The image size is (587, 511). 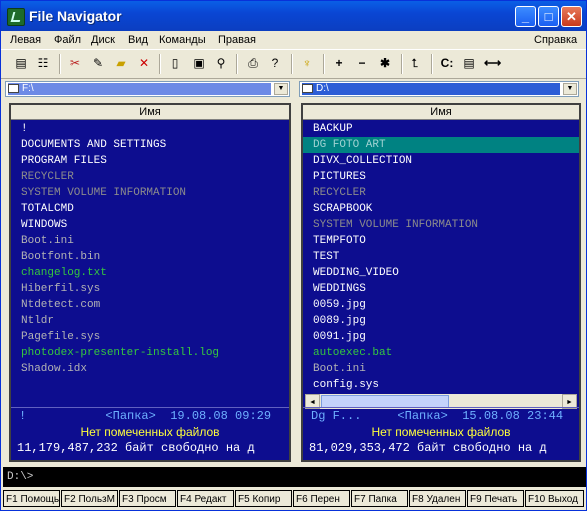 I want to click on left-status-marked: Нет помеченных файлов, so click(x=150, y=432).